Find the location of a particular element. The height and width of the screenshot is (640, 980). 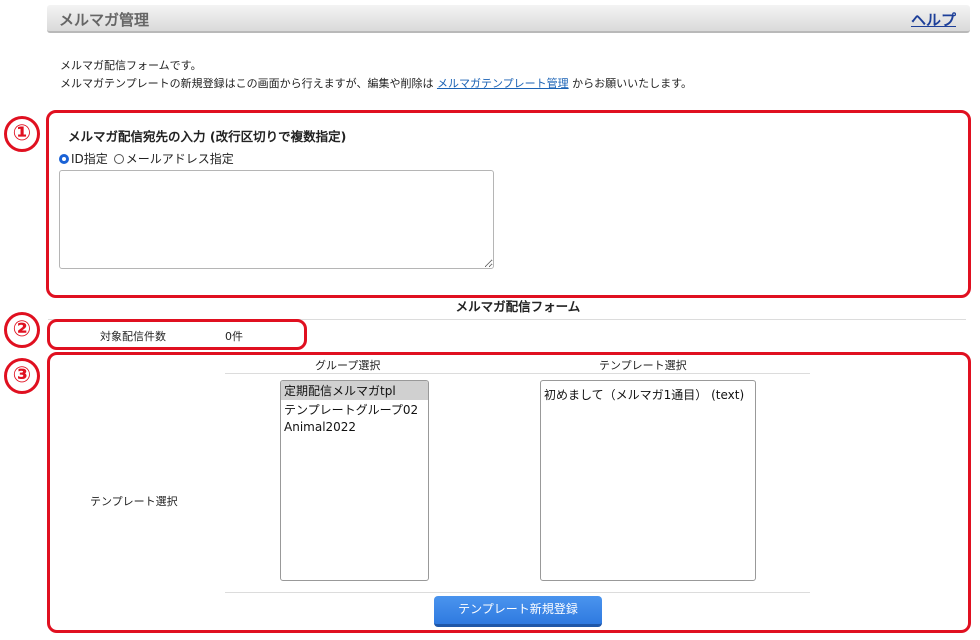

template-select-header: テンプレート選択 is located at coordinates (643, 365).